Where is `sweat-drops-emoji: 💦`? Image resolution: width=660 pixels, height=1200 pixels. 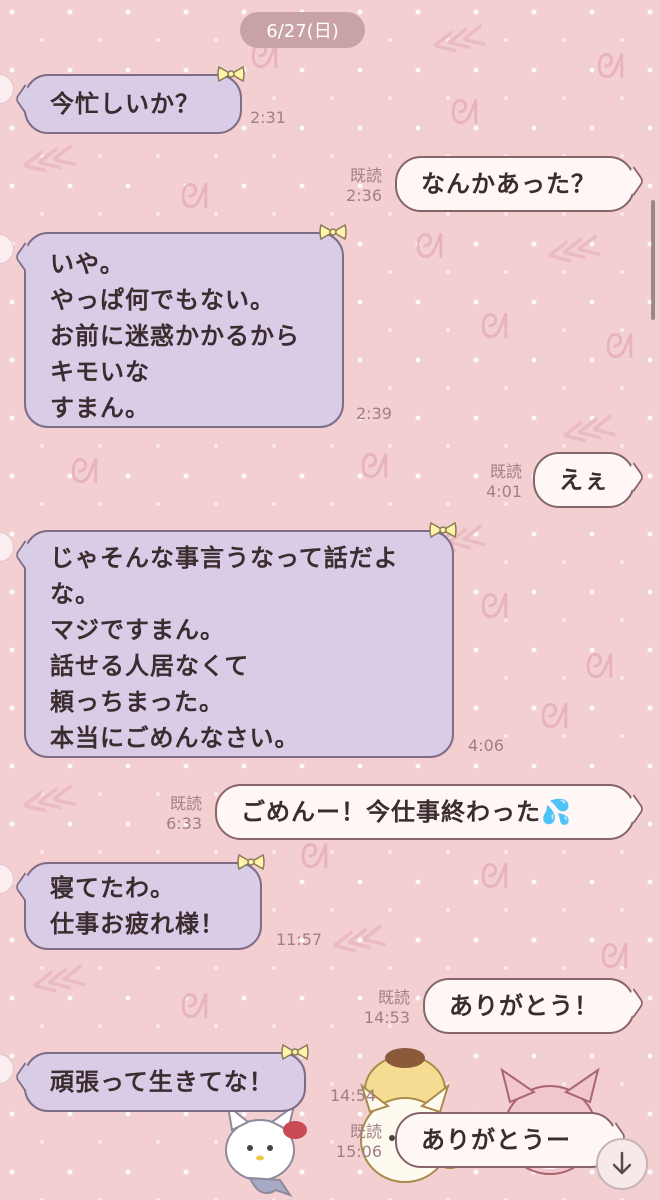 sweat-drops-emoji: 💦 is located at coordinates (556, 812).